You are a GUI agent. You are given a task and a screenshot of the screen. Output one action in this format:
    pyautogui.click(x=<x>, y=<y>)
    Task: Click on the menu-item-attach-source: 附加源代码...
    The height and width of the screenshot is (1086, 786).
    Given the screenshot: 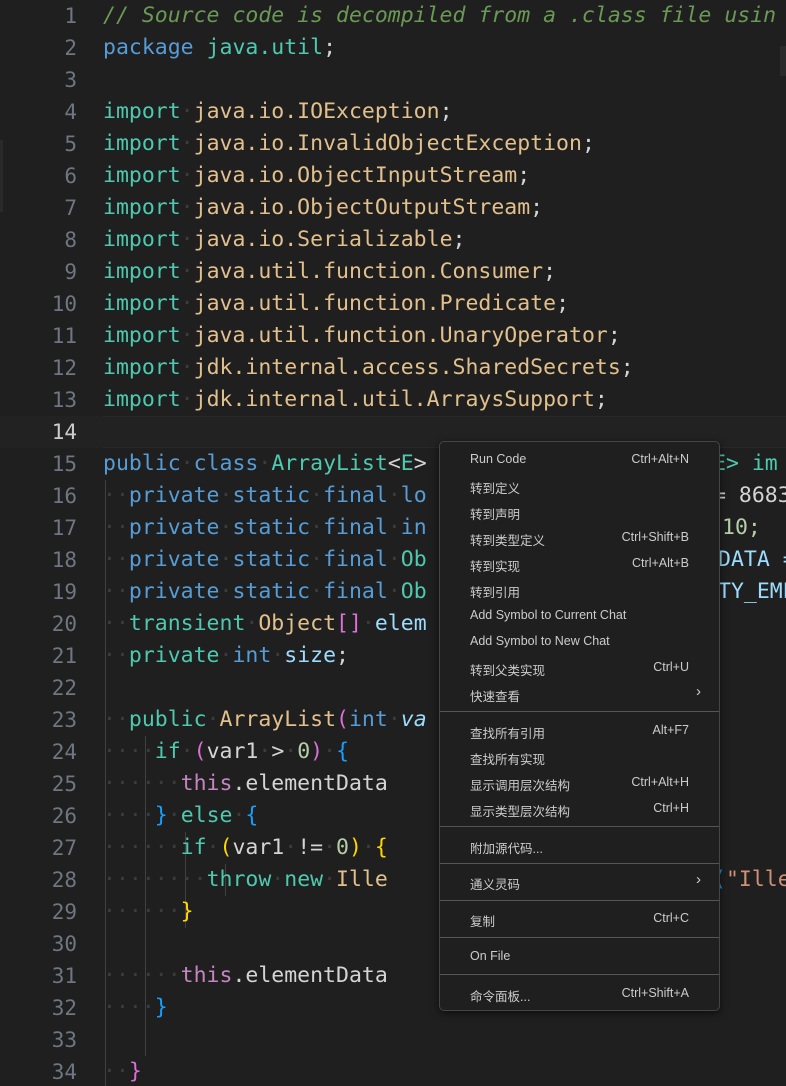 What is the action you would take?
    pyautogui.click(x=579, y=846)
    